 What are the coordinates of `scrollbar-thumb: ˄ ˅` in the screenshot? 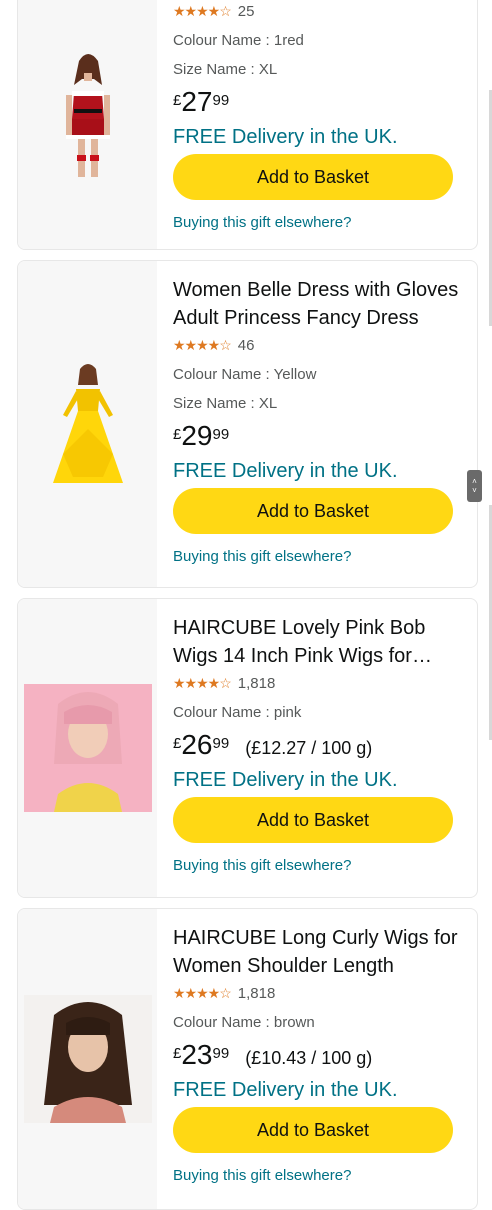 It's located at (474, 486).